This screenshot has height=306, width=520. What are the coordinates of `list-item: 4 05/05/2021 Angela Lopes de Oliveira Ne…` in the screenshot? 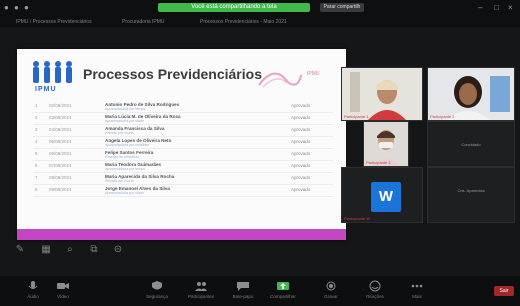 It's located at (183, 143).